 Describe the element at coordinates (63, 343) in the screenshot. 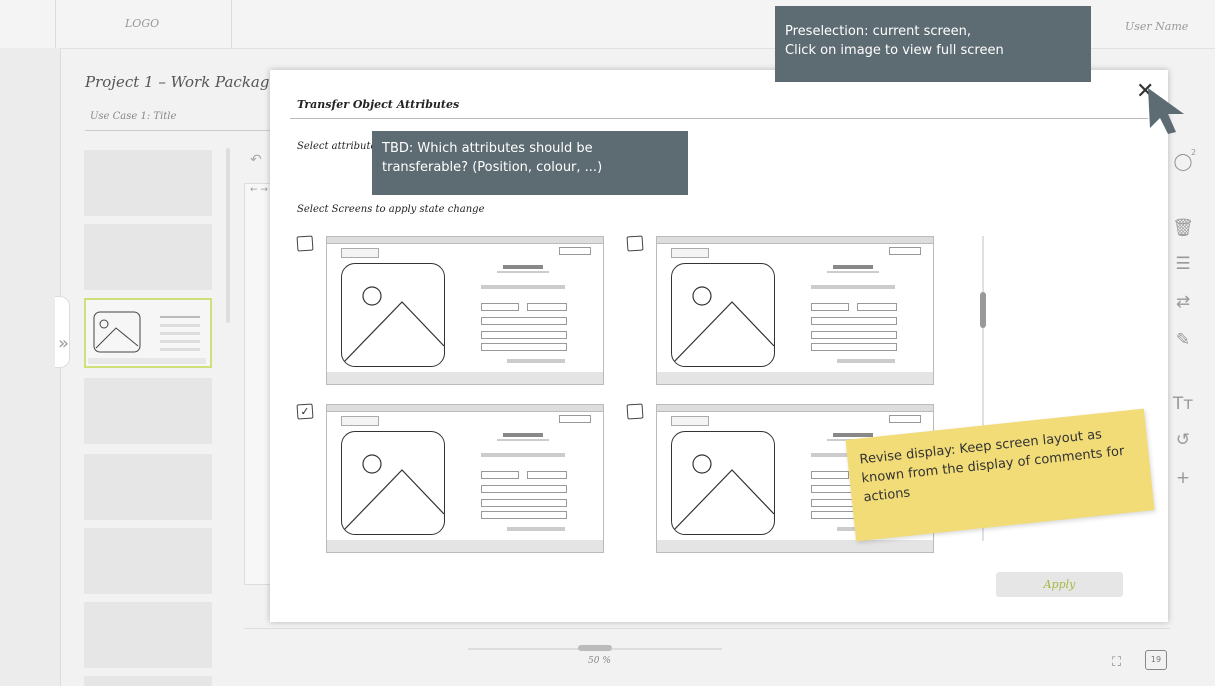

I see `expand-chevron-icon: »` at that location.